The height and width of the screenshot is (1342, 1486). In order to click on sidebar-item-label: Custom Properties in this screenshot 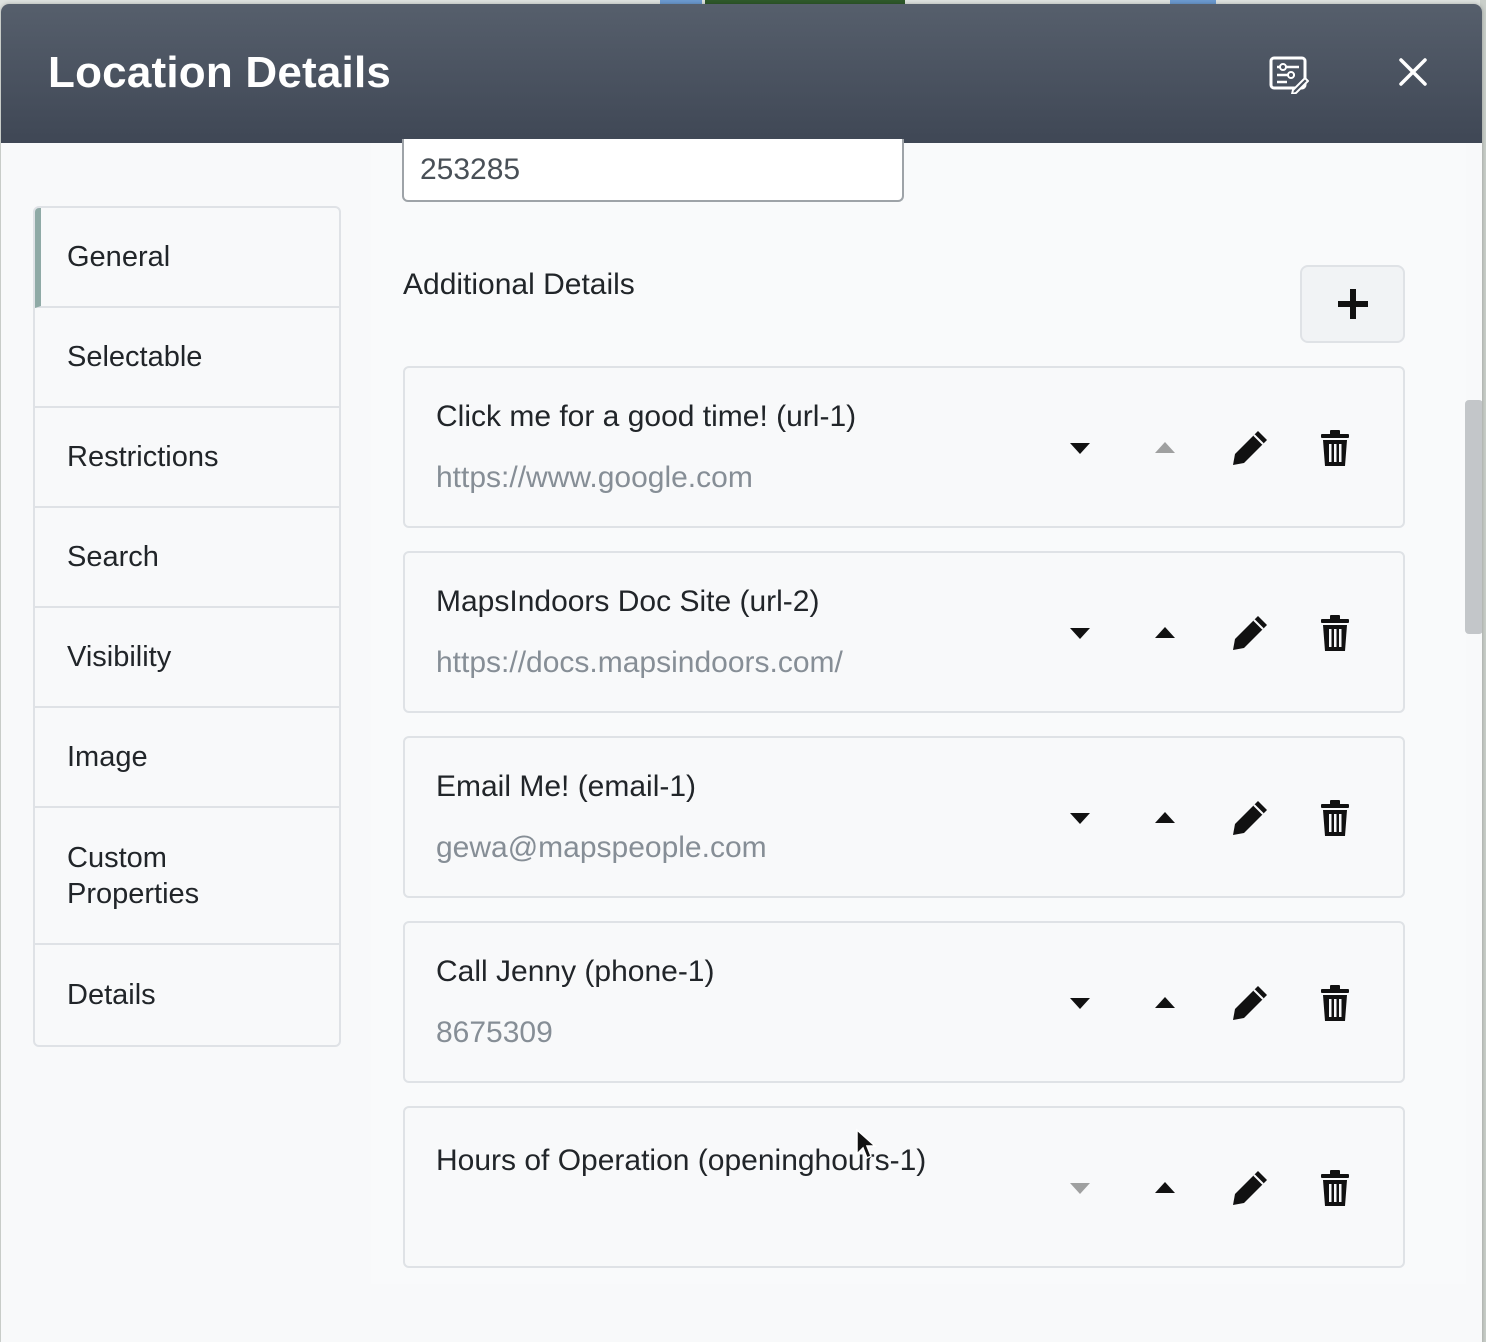, I will do `click(133, 875)`.